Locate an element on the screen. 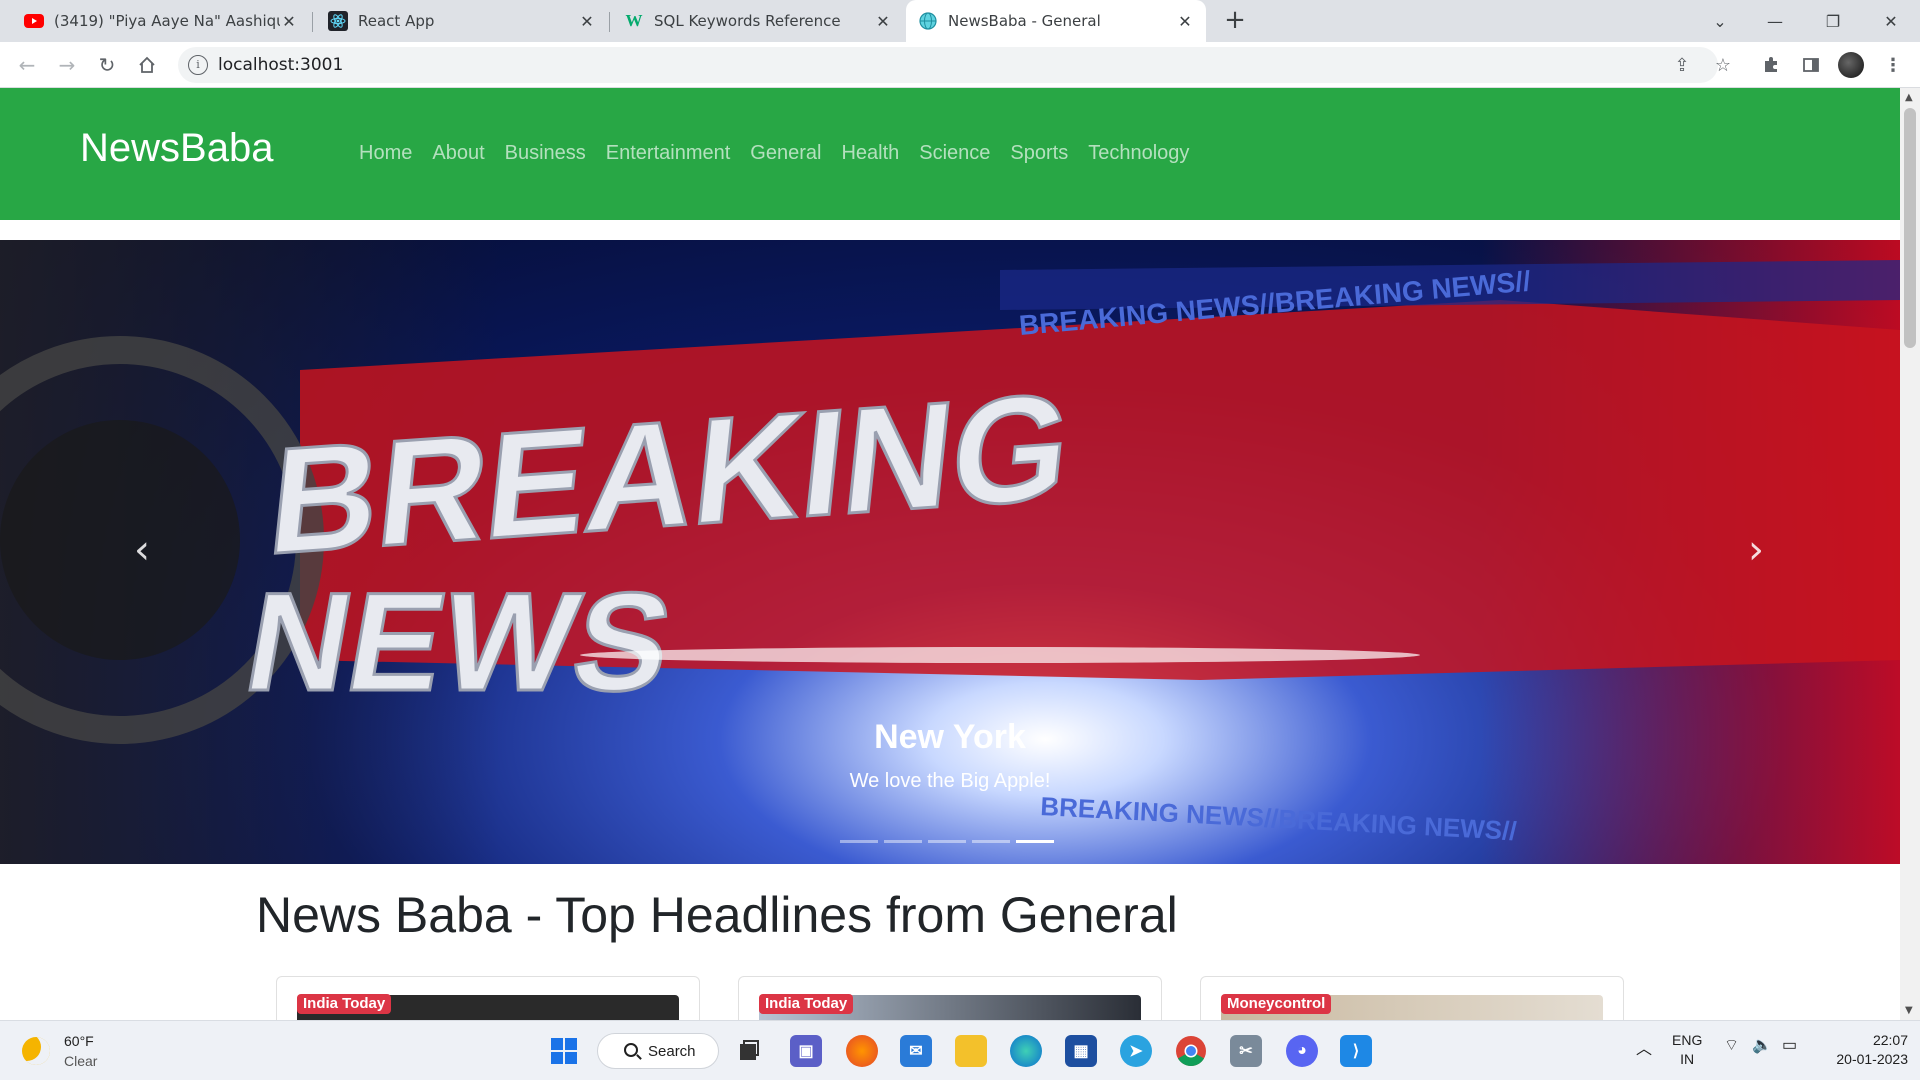 This screenshot has width=1920, height=1080. language-indicator: ENG IN is located at coordinates (1687, 1050).